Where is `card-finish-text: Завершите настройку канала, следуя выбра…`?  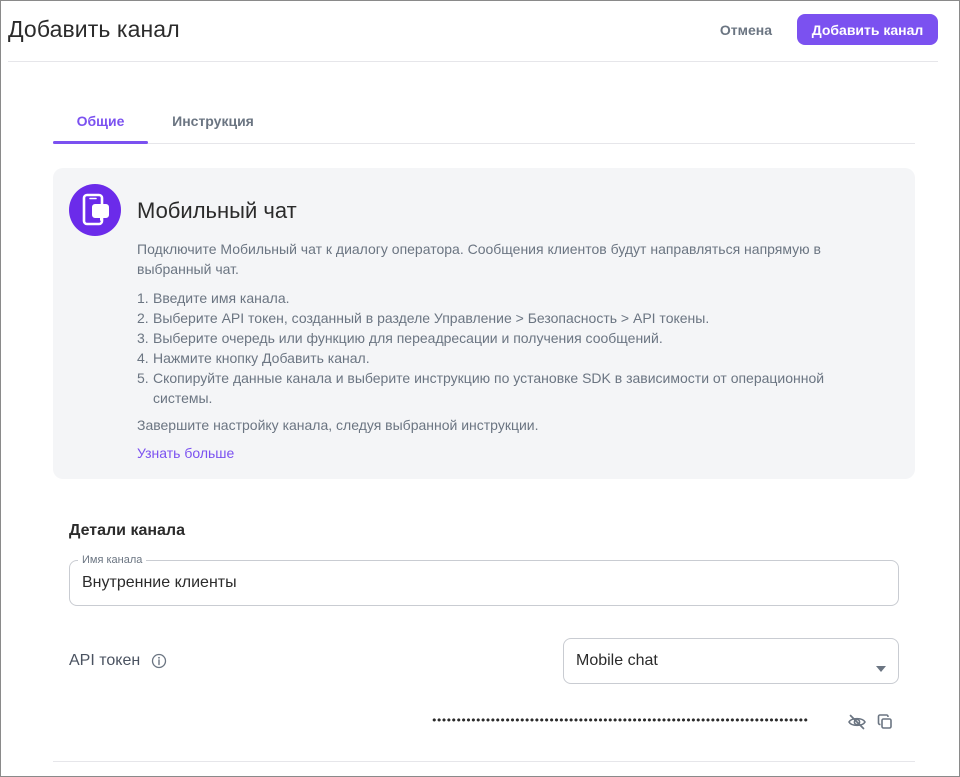 card-finish-text: Завершите настройку канала, следуя выбра… is located at coordinates (338, 425).